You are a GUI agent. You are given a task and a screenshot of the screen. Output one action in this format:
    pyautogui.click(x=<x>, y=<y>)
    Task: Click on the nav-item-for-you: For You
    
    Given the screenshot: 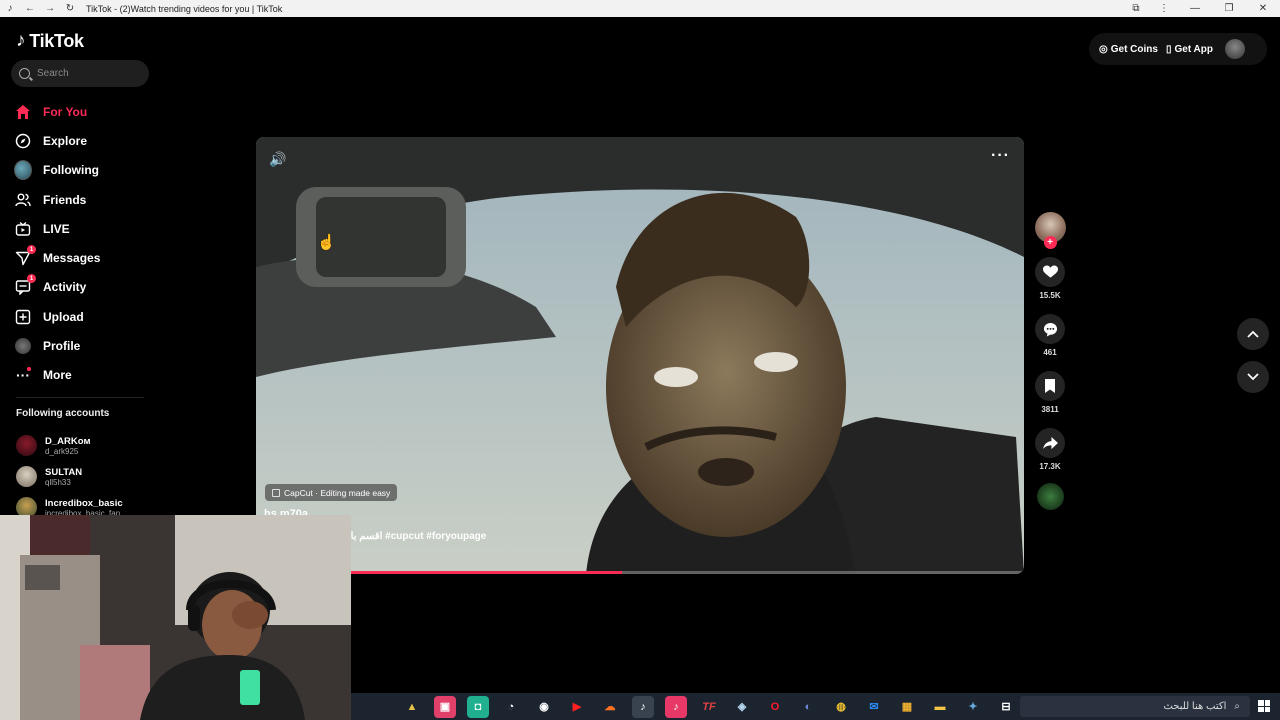 What is the action you would take?
    pyautogui.click(x=57, y=111)
    